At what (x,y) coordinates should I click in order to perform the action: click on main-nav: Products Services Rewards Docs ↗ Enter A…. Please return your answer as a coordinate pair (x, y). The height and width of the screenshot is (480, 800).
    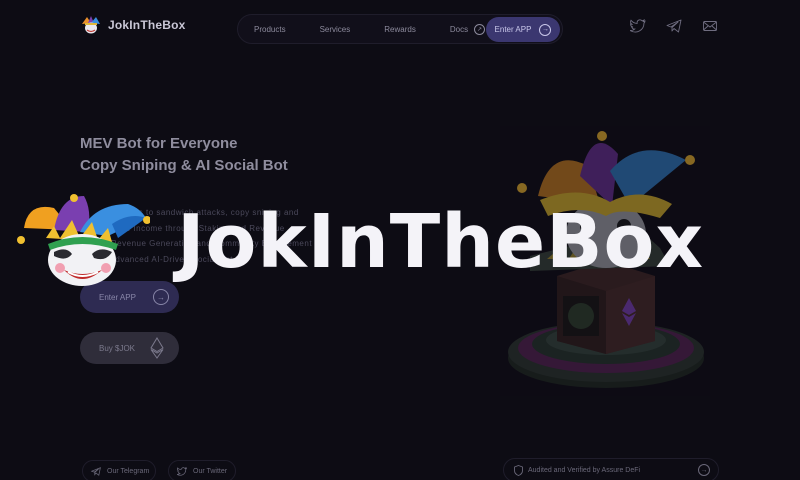
    Looking at the image, I should click on (400, 29).